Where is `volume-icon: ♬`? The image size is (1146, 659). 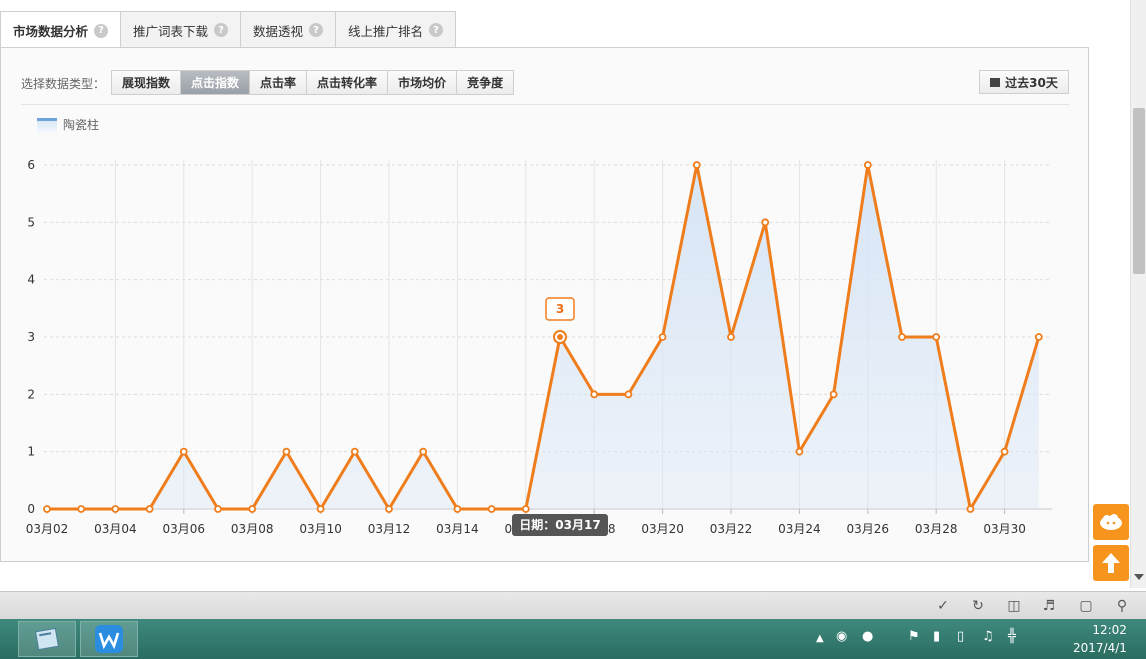 volume-icon: ♬ is located at coordinates (1049, 606).